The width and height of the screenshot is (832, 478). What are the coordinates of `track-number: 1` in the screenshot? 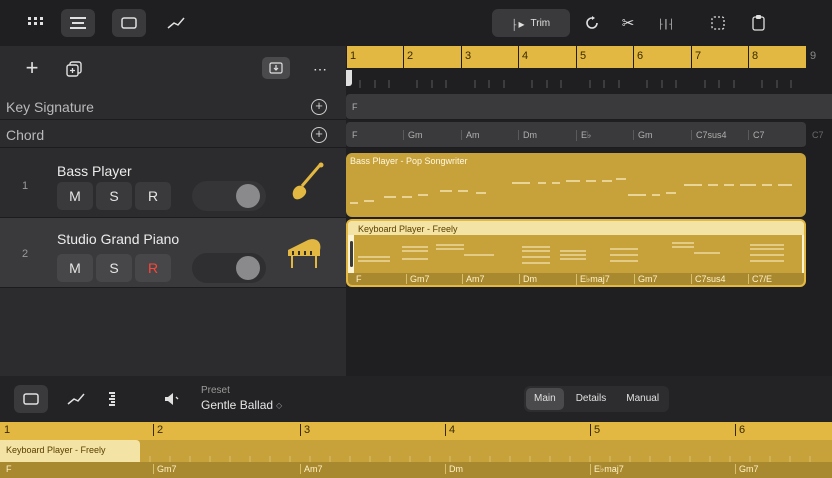 It's located at (25, 186).